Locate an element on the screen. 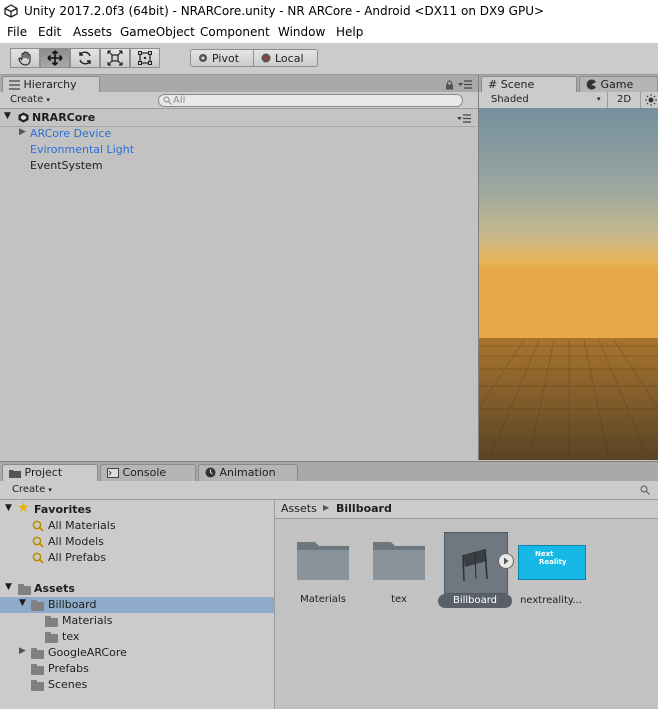 The width and height of the screenshot is (658, 709). hierarchy-item-environmental-light: Evironmental Light is located at coordinates (238, 150).